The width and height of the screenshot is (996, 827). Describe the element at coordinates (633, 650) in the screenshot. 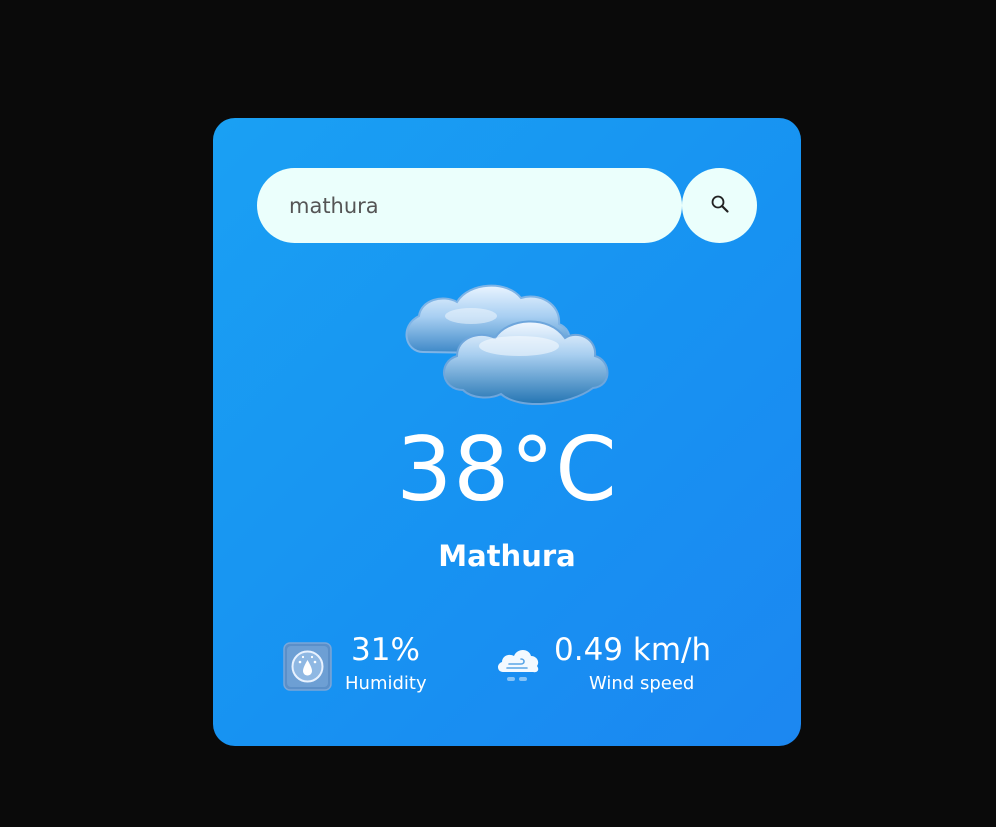

I see `wind-value: 0.49 km/h` at that location.